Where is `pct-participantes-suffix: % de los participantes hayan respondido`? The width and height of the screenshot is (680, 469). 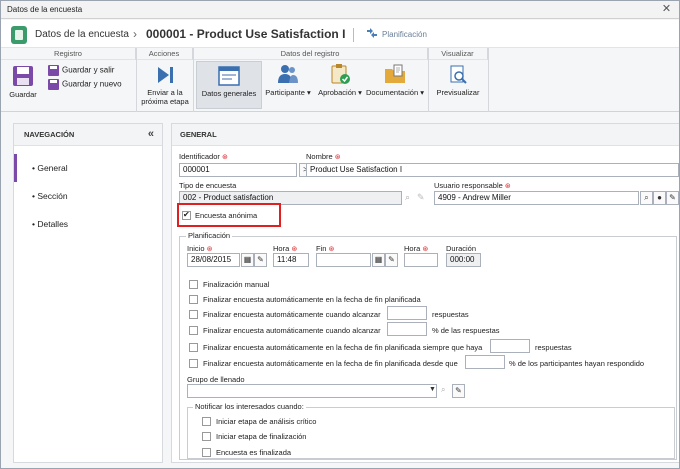
pct-participantes-suffix: % de los participantes hayan respondido is located at coordinates (577, 363).